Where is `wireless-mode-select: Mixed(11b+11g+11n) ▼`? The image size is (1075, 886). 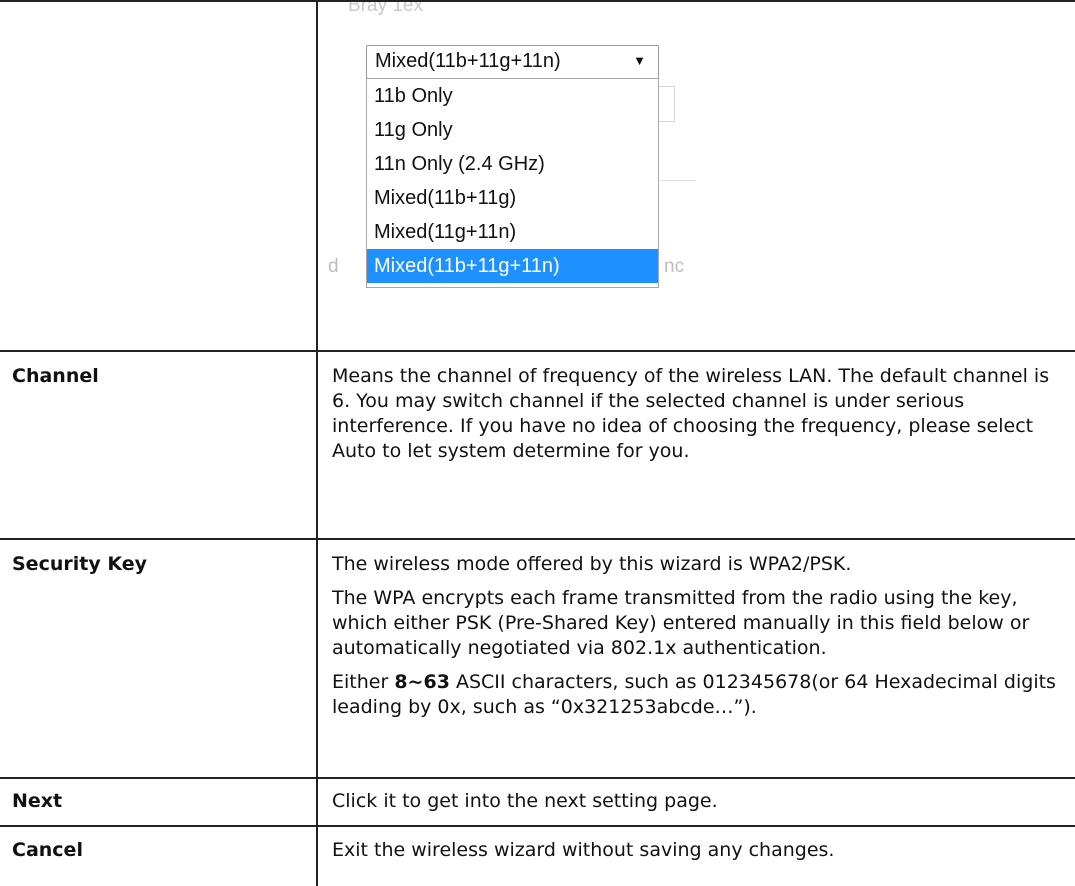 wireless-mode-select: Mixed(11b+11g+11n) ▼ is located at coordinates (512, 62).